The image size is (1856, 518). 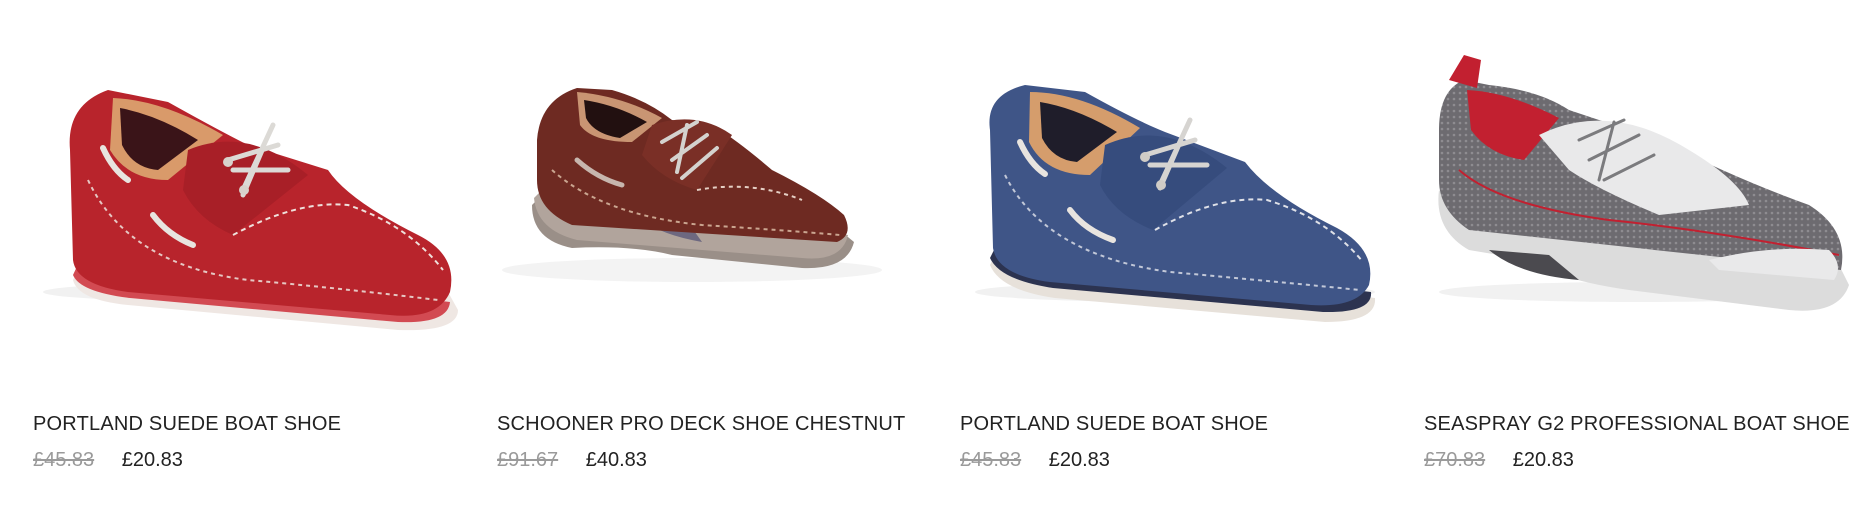 I want to click on price-row: £70.83 £20.83, so click(x=1499, y=460).